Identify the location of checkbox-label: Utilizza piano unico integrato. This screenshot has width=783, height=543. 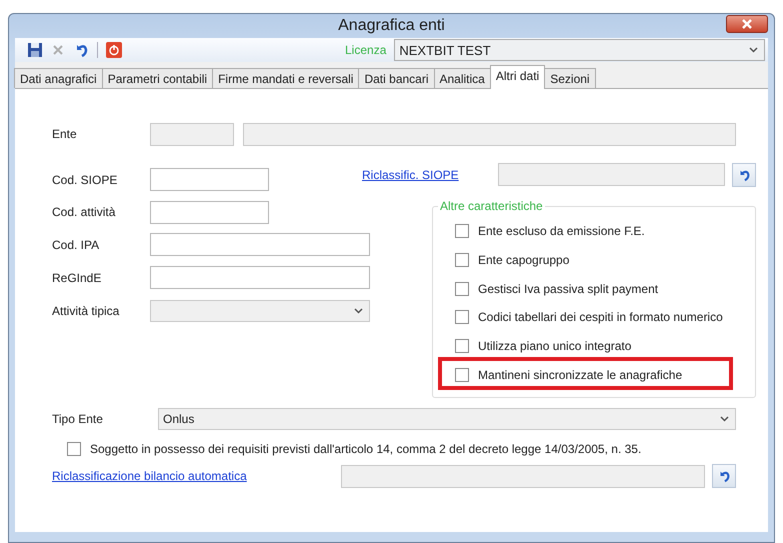
(555, 346).